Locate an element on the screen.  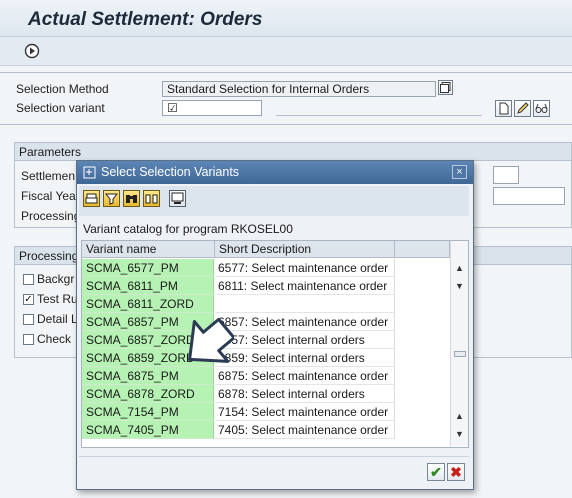
field-underline is located at coordinates (379, 115).